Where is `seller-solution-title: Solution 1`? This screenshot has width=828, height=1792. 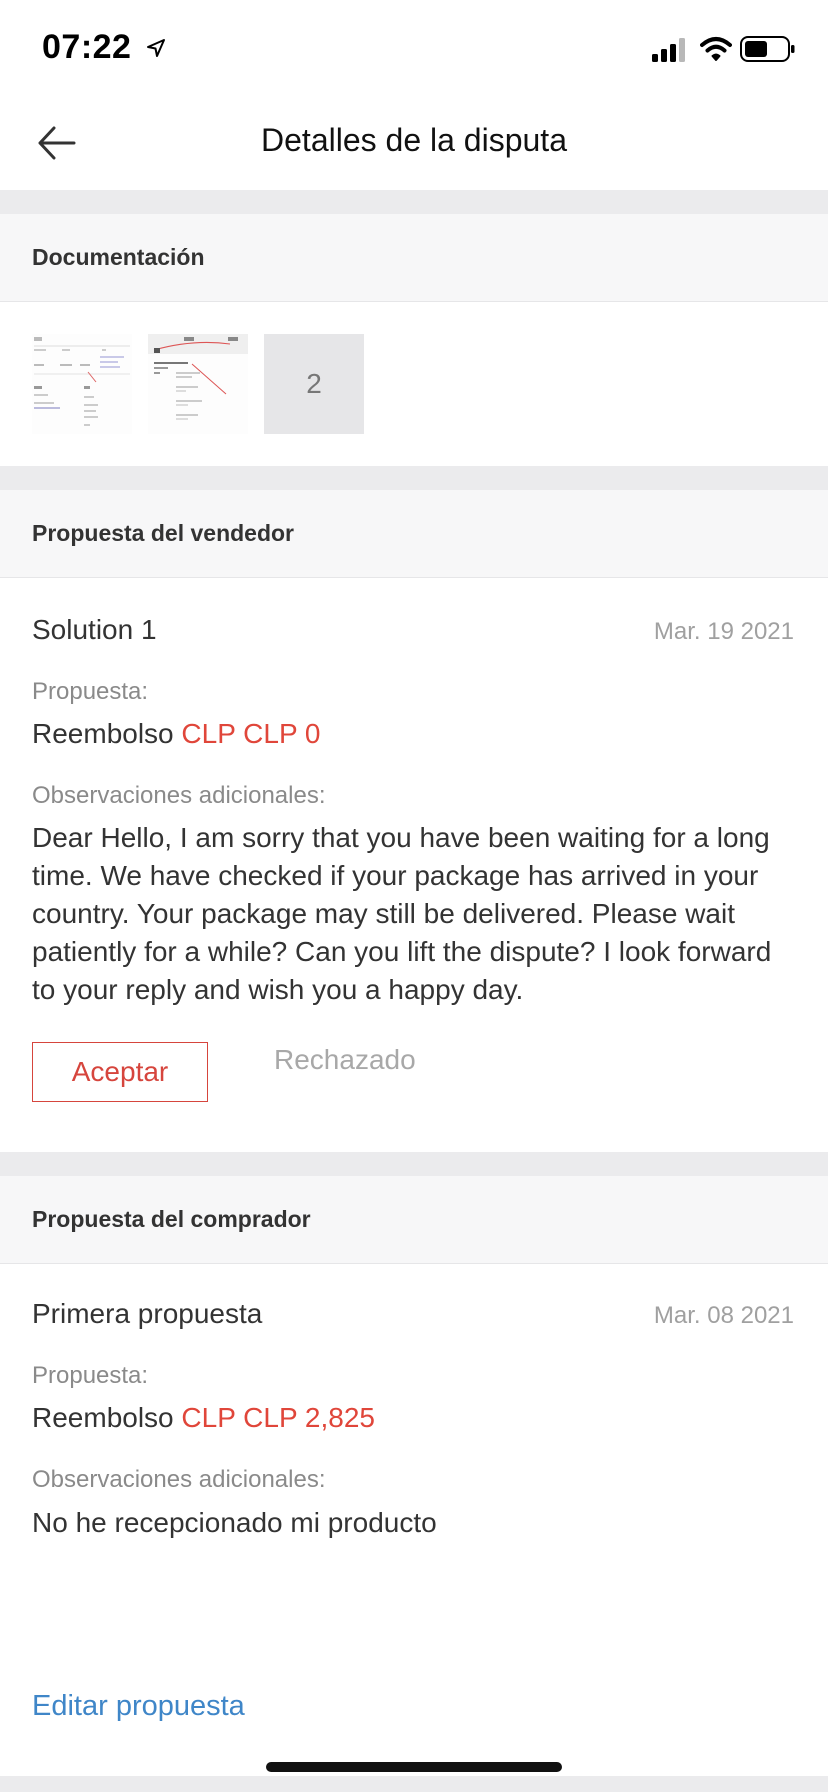 seller-solution-title: Solution 1 is located at coordinates (94, 629).